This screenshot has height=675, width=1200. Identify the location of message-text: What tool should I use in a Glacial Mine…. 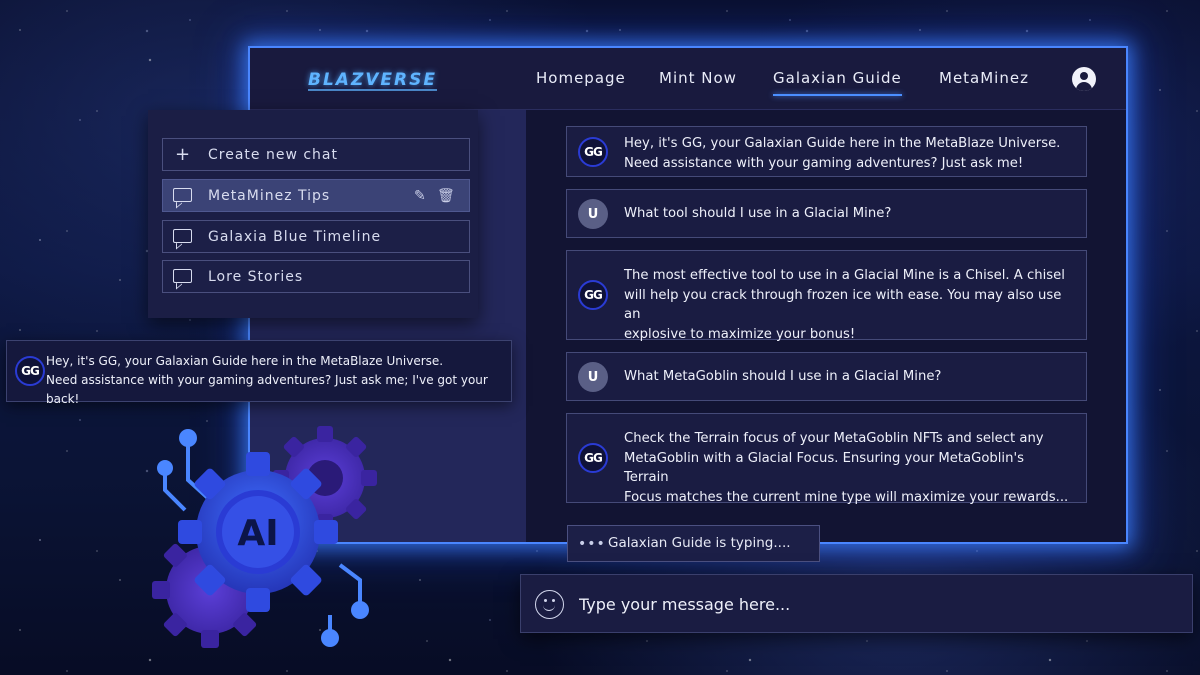
(848, 214).